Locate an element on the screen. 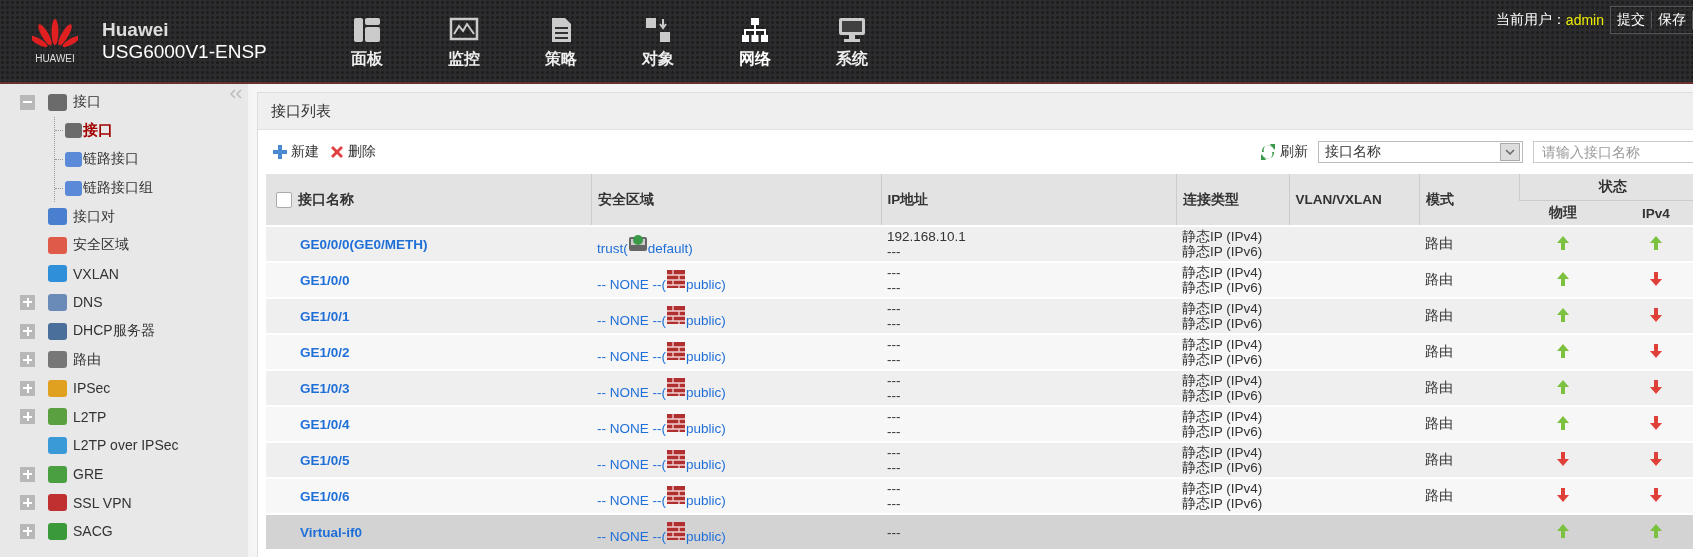  brand-name: Huawei is located at coordinates (136, 30).